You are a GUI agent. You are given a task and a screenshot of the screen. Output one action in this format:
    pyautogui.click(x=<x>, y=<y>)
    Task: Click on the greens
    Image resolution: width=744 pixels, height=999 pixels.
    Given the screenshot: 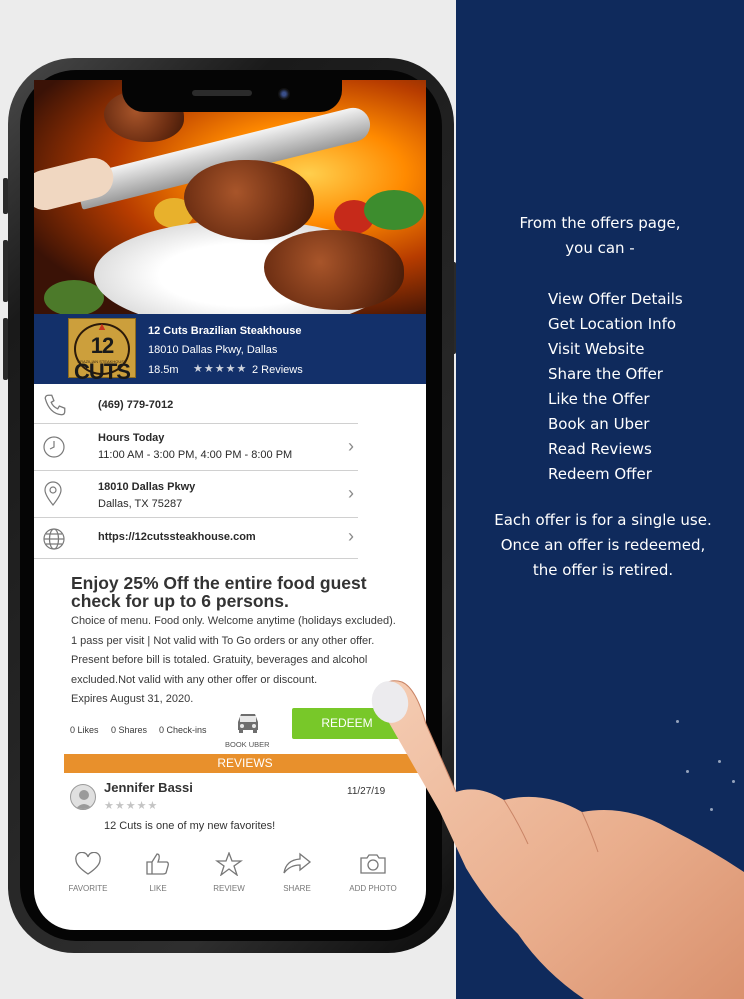 What is the action you would take?
    pyautogui.click(x=394, y=210)
    